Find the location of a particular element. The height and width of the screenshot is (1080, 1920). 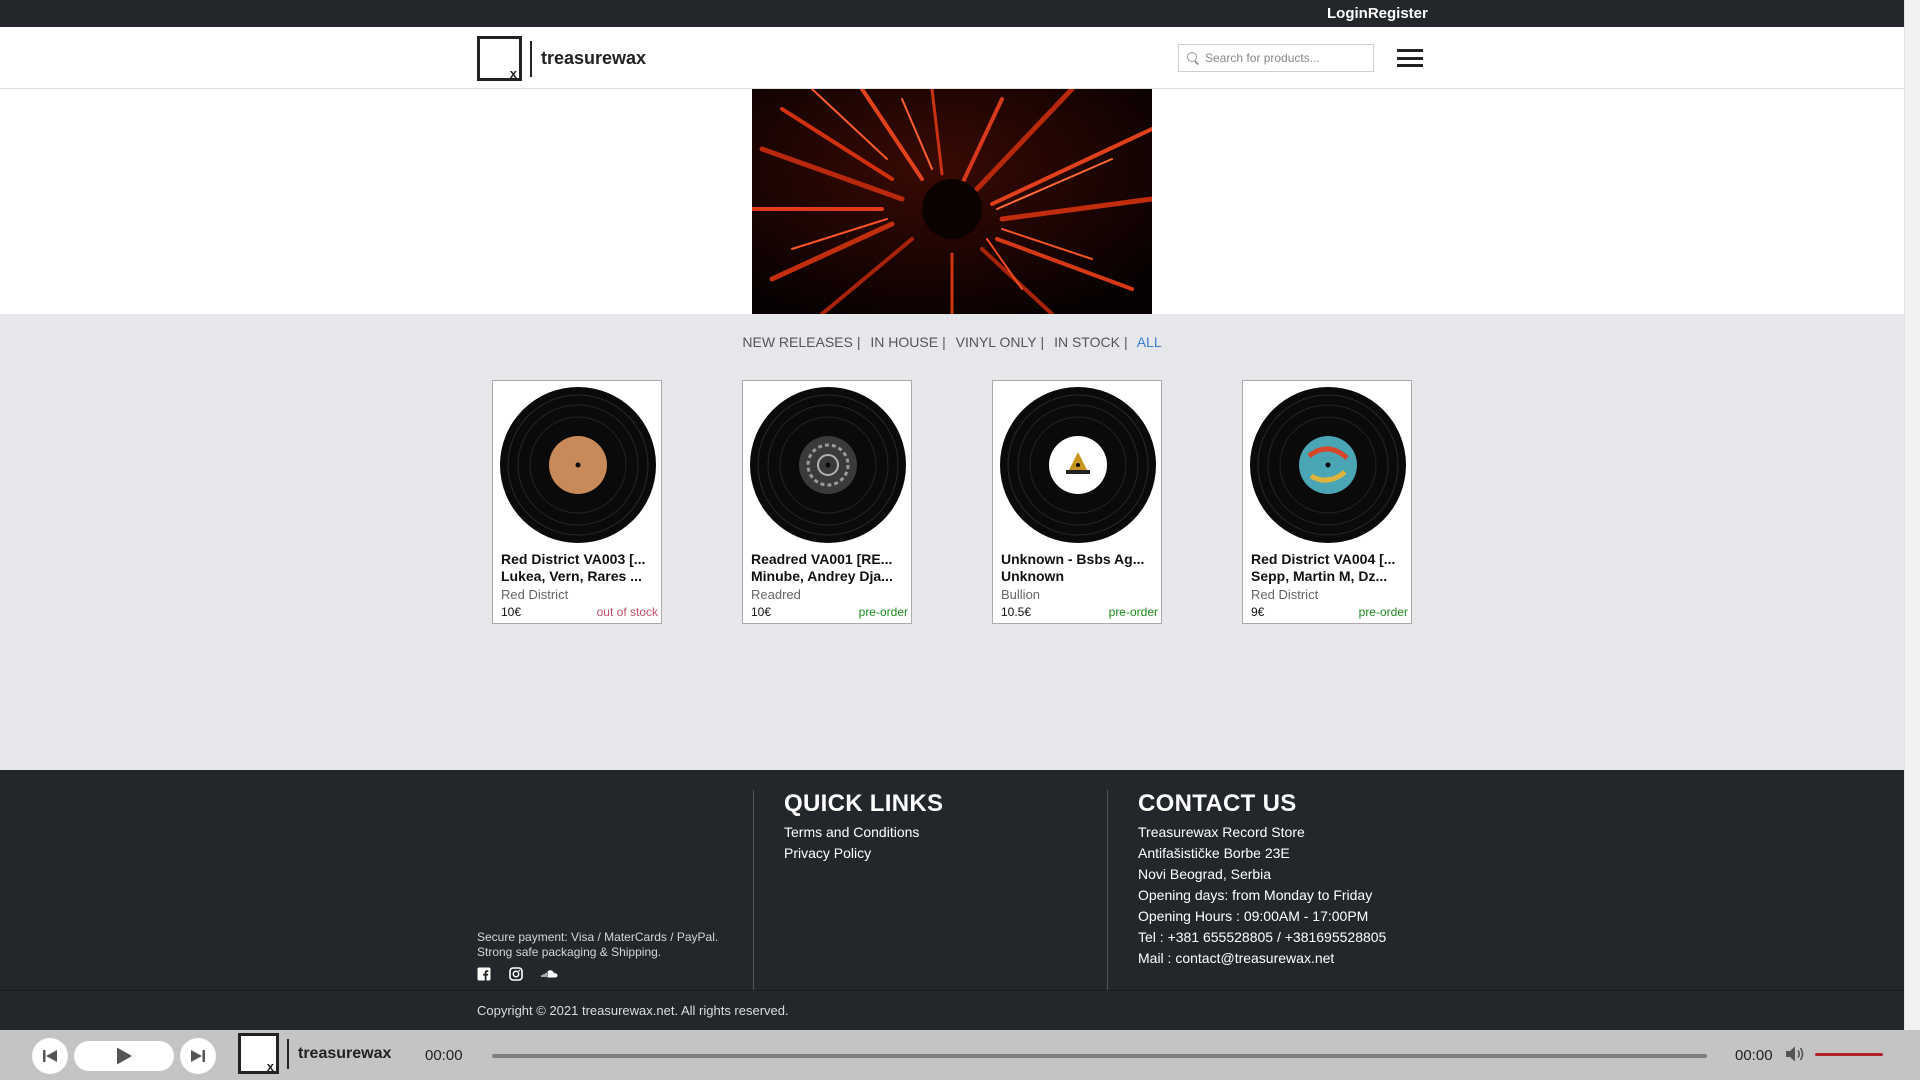

volume-slider is located at coordinates (1849, 1054).